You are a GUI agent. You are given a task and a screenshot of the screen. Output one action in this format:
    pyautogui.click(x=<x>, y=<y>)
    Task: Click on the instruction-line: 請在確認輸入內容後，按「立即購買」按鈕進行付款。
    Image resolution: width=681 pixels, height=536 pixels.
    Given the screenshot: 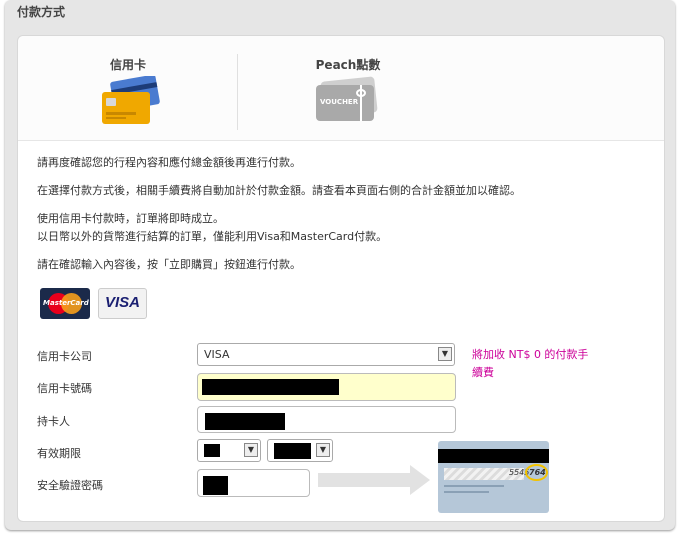 What is the action you would take?
    pyautogui.click(x=169, y=264)
    